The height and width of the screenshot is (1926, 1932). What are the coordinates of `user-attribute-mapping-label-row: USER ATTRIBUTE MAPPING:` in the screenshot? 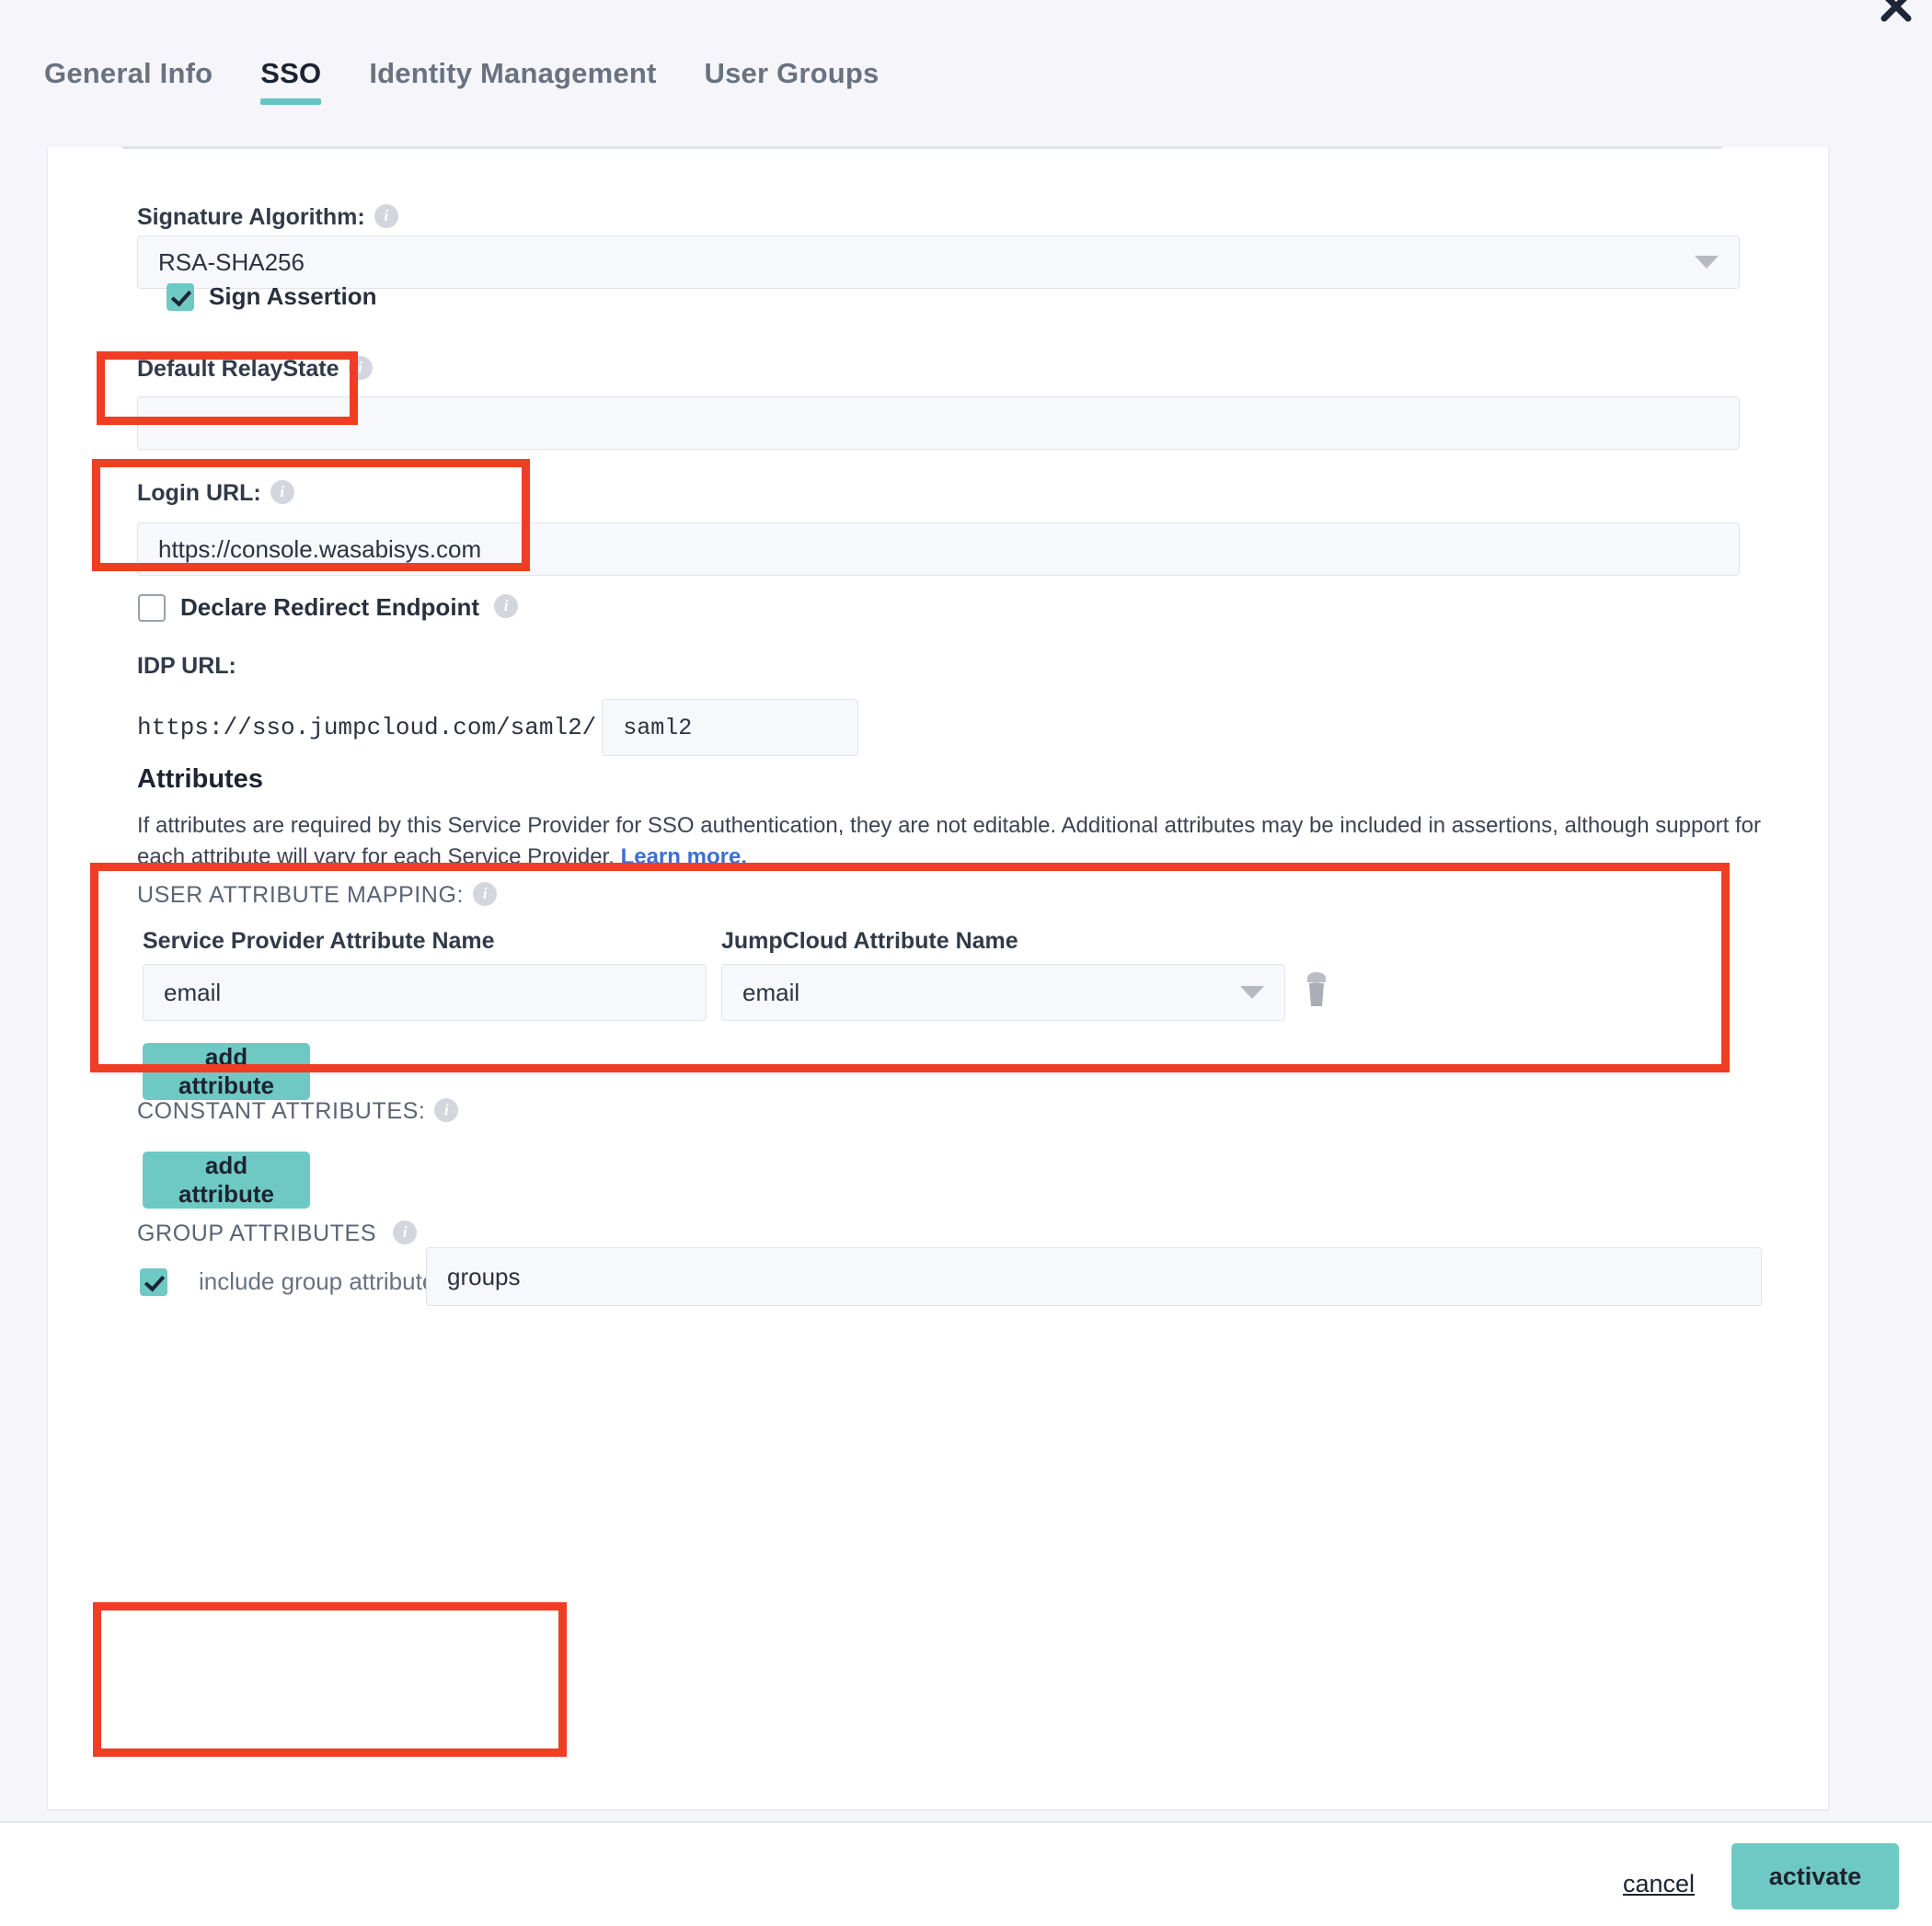 It's located at (317, 896).